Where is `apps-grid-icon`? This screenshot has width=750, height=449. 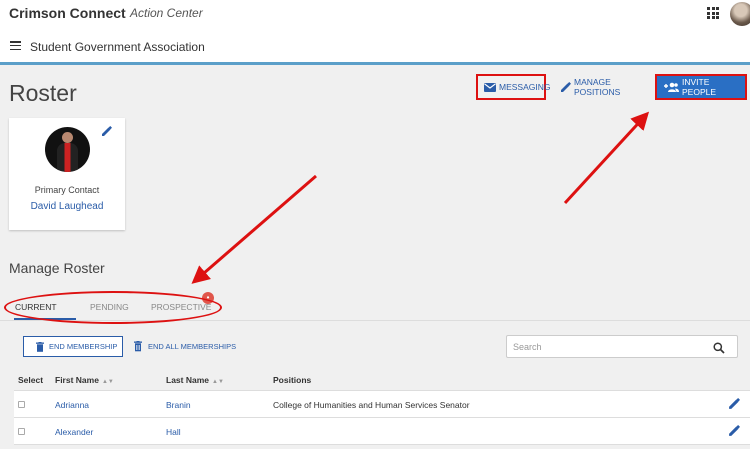
apps-grid-icon is located at coordinates (713, 13).